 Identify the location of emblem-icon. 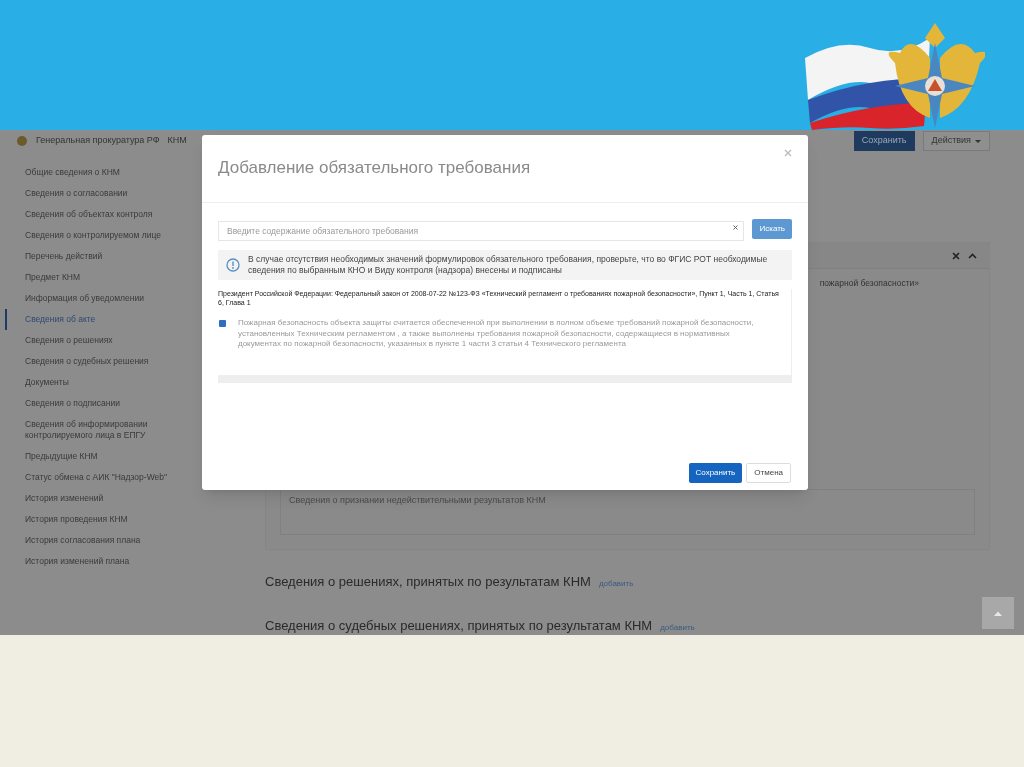
(22, 141).